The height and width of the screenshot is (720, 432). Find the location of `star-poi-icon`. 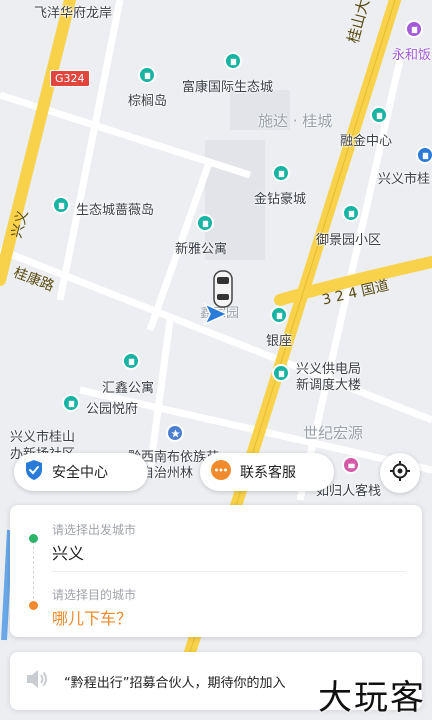

star-poi-icon is located at coordinates (175, 433).